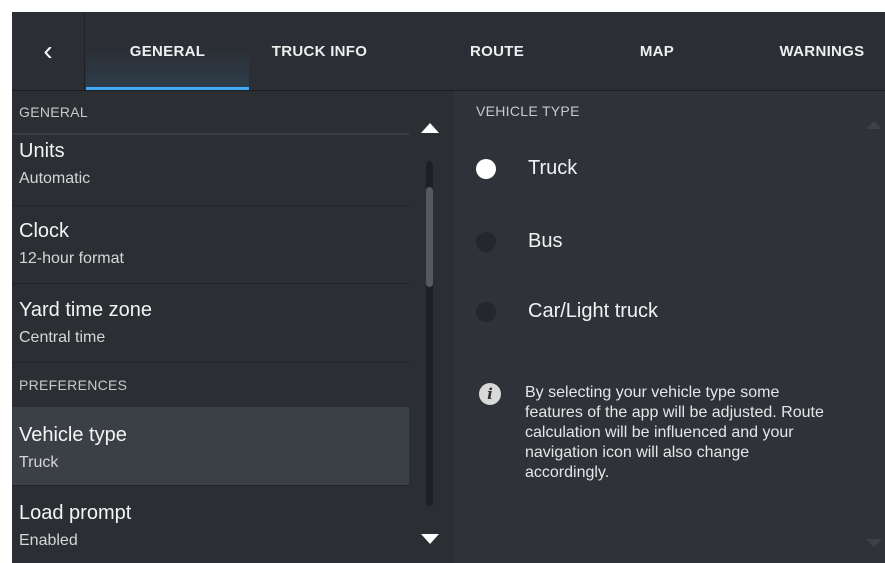 Image resolution: width=885 pixels, height=563 pixels. I want to click on tab-general: GENERAL, so click(167, 51).